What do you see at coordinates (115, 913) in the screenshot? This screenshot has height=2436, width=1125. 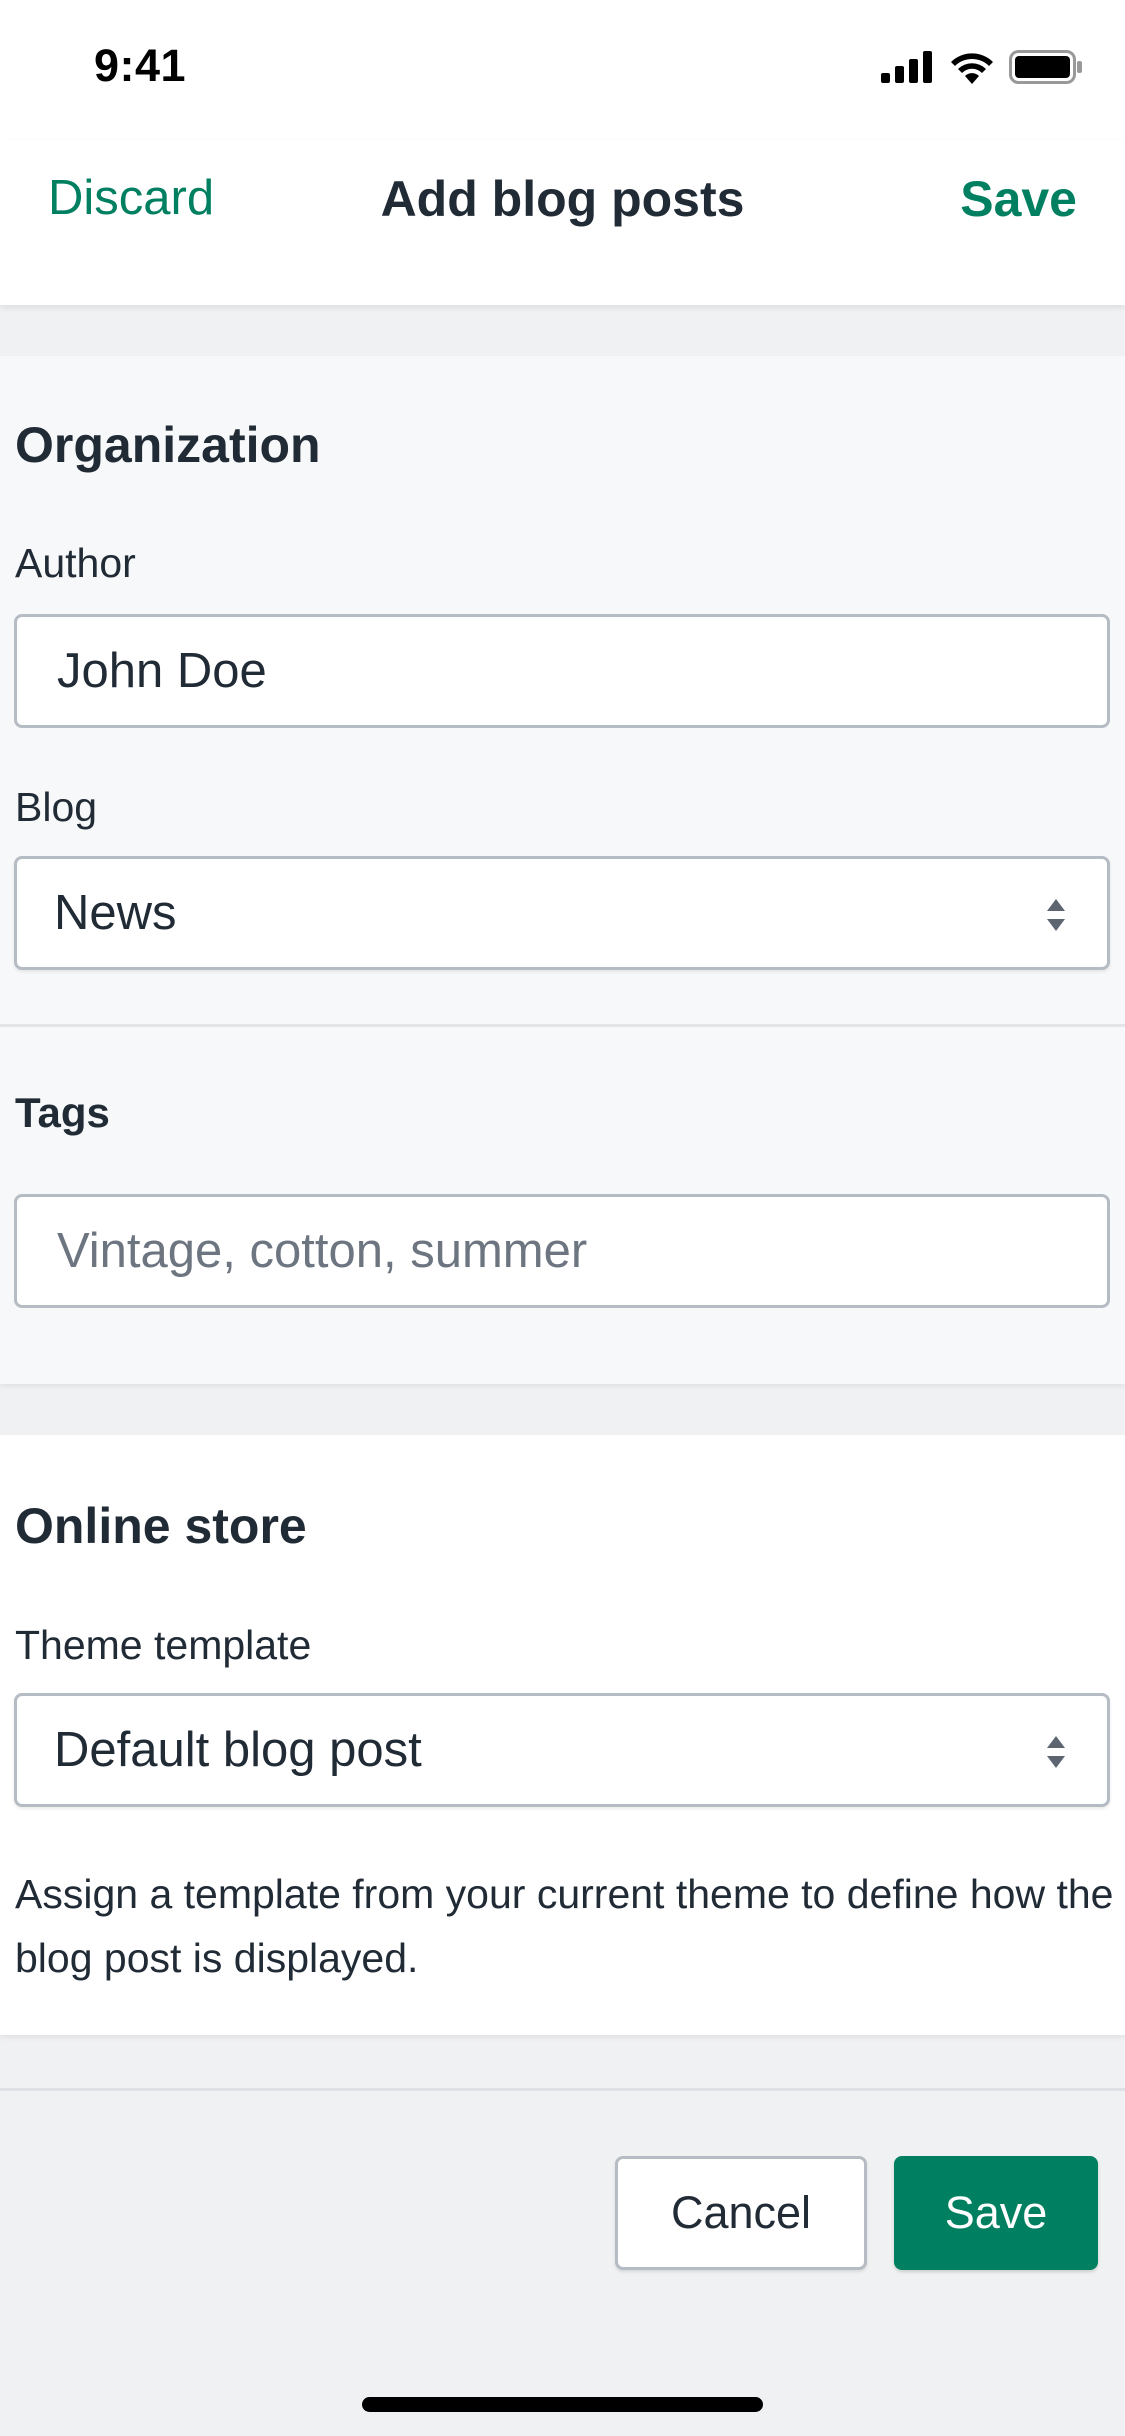 I see `blog-select-value: News` at bounding box center [115, 913].